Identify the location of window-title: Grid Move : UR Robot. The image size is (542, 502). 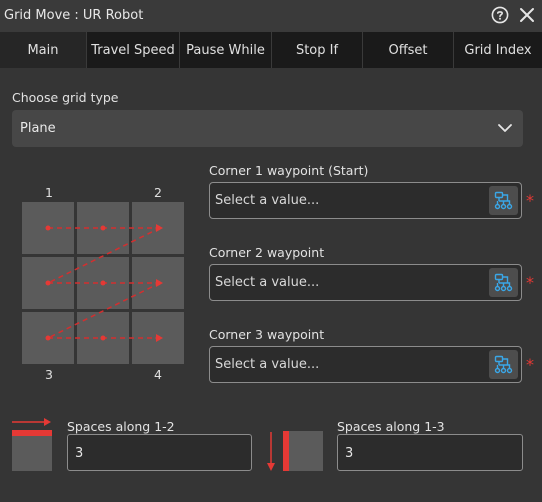
(74, 15).